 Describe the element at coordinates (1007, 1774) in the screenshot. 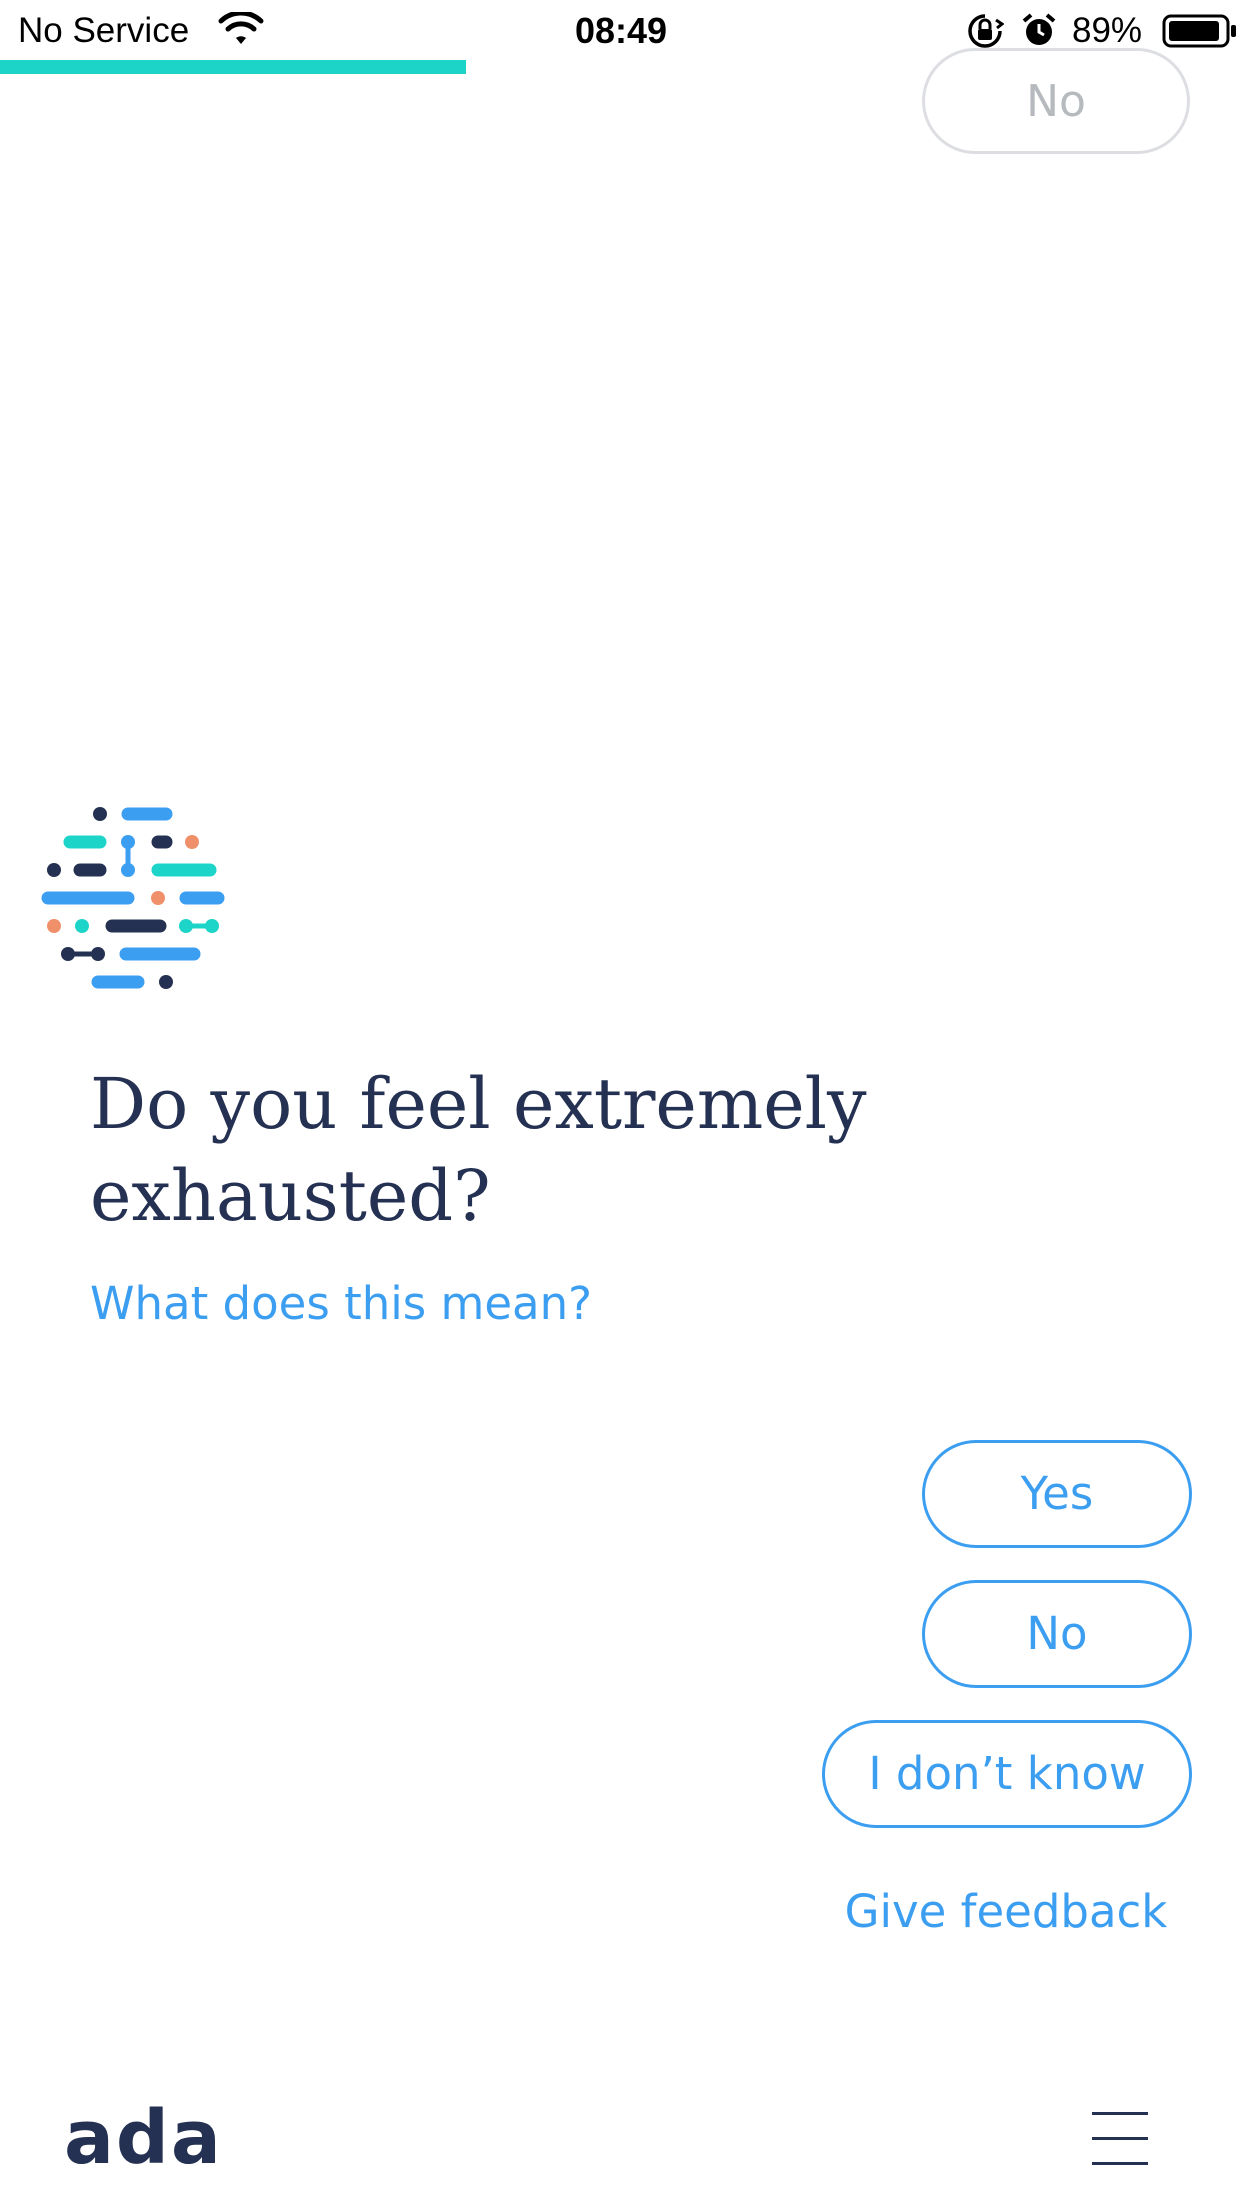

I see `answer-dont-know-button: I don’t know` at that location.